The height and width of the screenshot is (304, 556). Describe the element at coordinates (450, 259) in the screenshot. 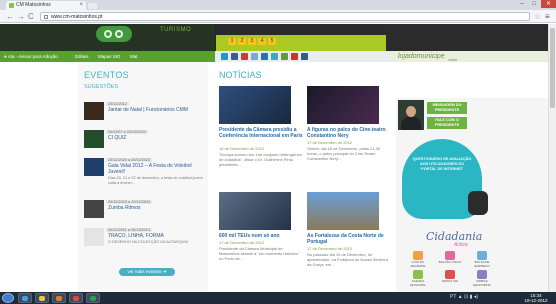

I see `cid-balcao-link: BALCÃO ÚNICO` at that location.